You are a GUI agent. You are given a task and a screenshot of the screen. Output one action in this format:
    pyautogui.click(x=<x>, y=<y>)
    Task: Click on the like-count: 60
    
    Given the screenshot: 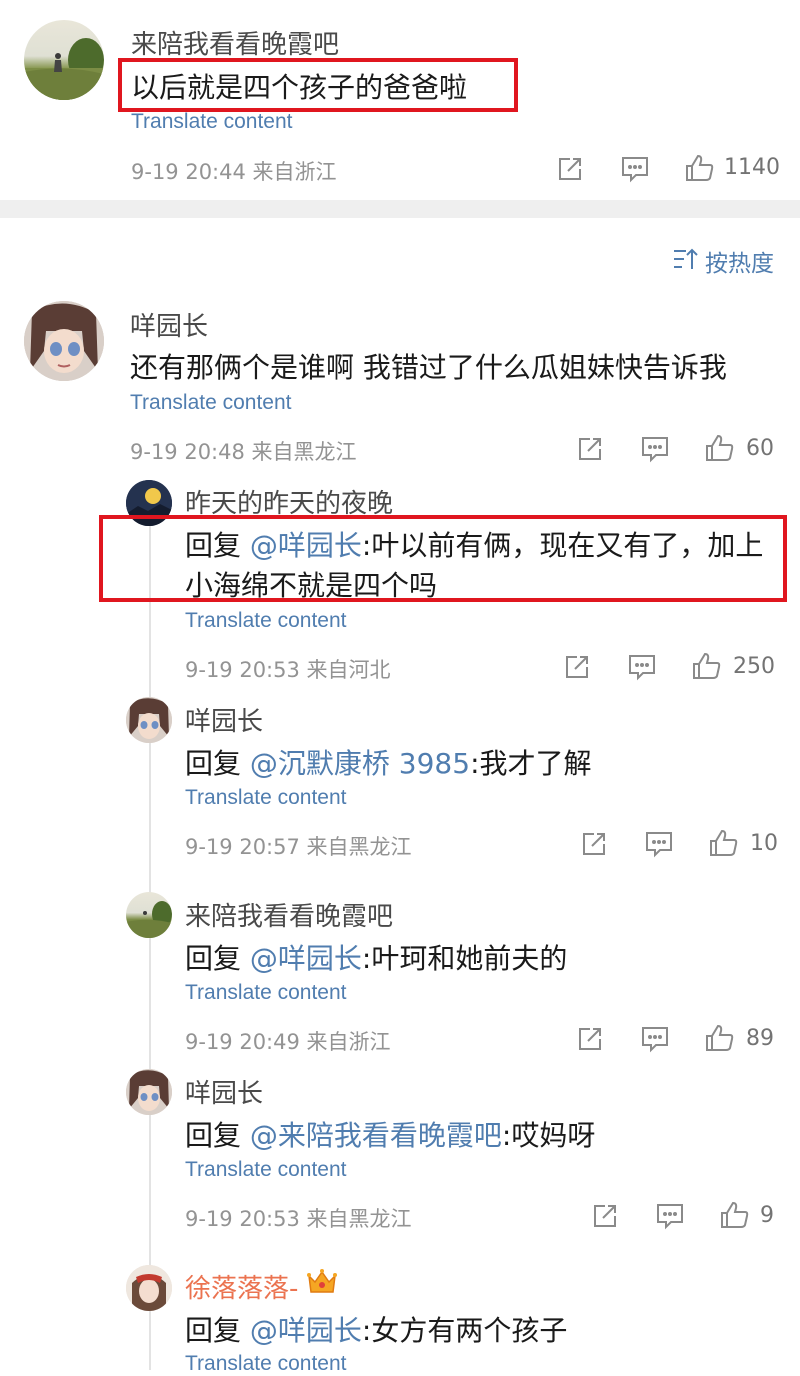 What is the action you would take?
    pyautogui.click(x=760, y=448)
    